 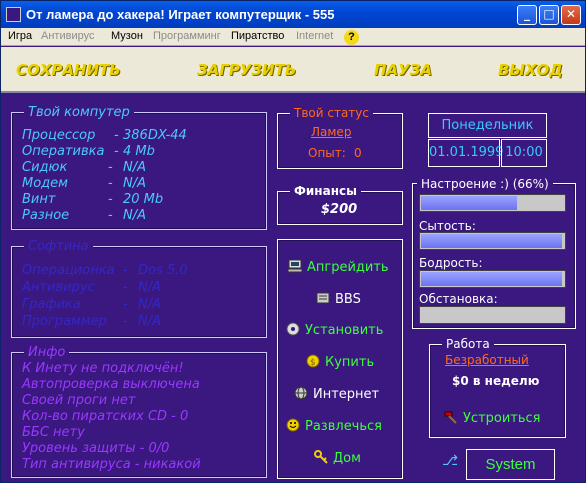 I want to click on time-value: 10:00, so click(x=524, y=153).